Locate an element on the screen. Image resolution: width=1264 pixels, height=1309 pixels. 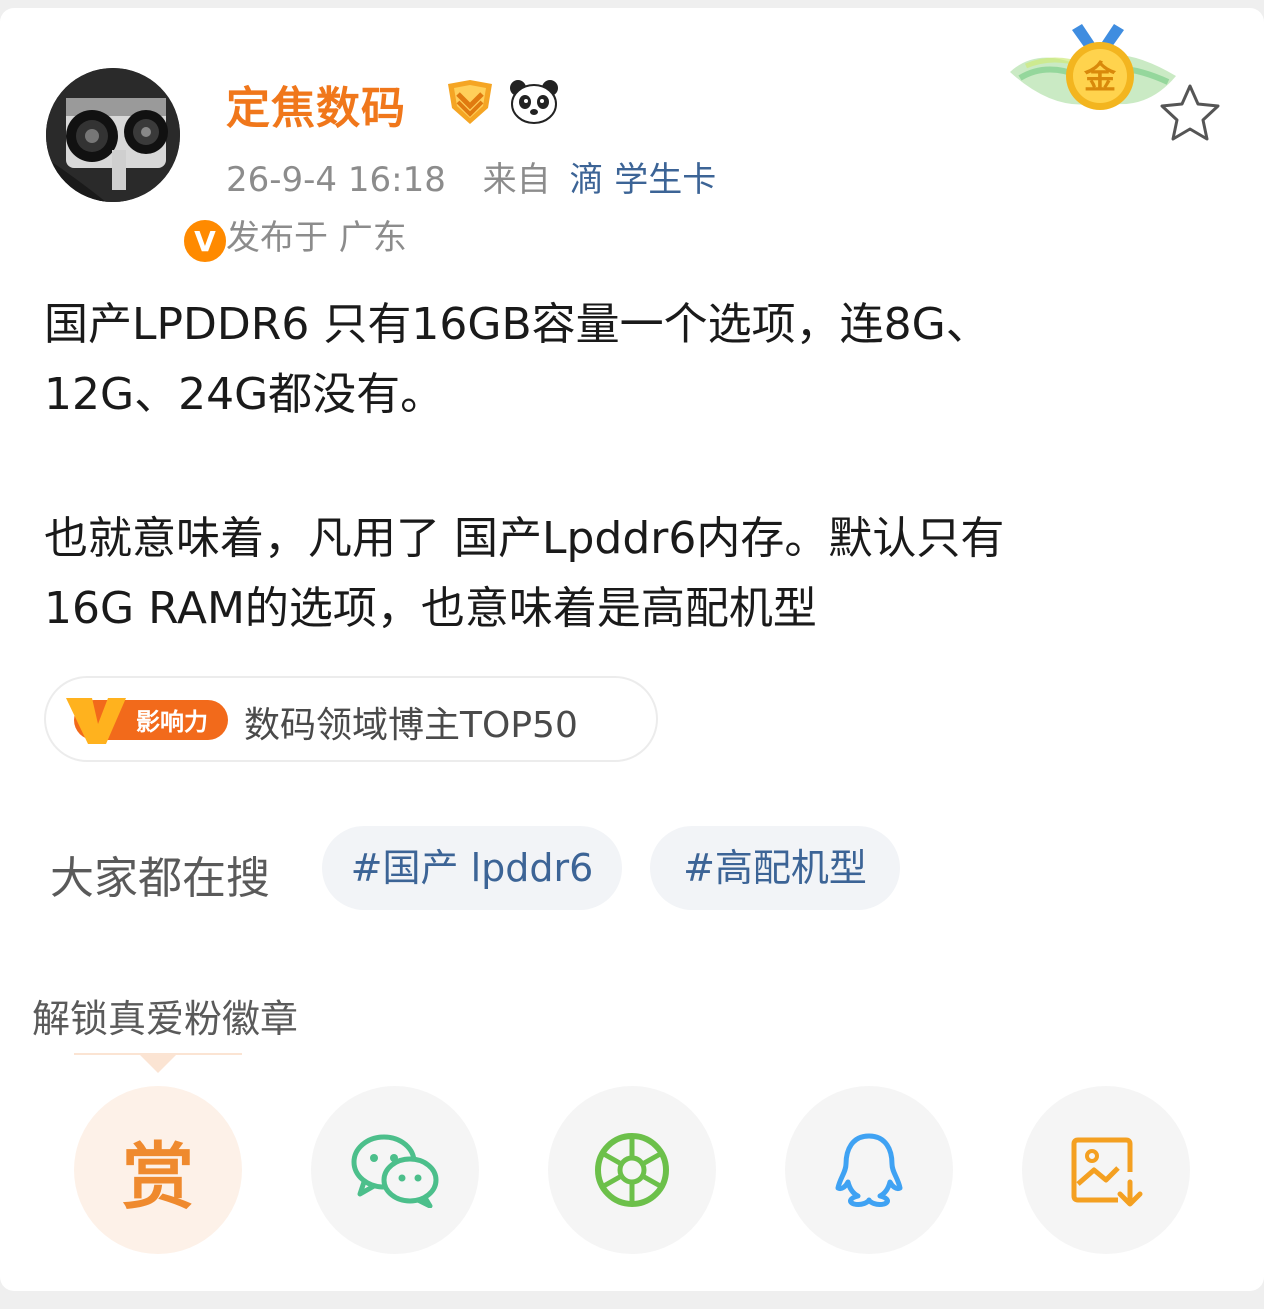
search-chip-lpddr6: #国产 lpddr6 is located at coordinates (472, 868).